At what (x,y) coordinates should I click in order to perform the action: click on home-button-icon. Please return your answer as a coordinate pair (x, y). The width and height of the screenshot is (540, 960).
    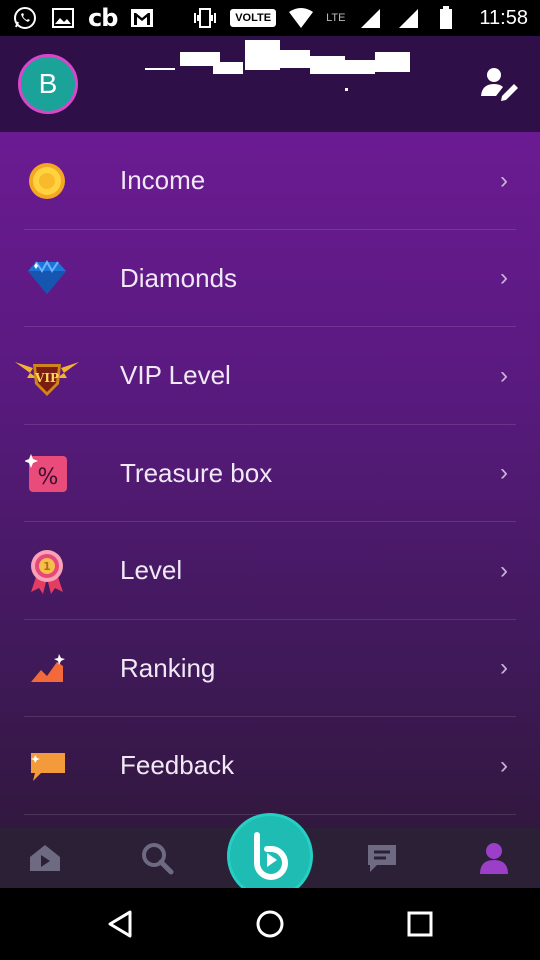
    Looking at the image, I should click on (270, 924).